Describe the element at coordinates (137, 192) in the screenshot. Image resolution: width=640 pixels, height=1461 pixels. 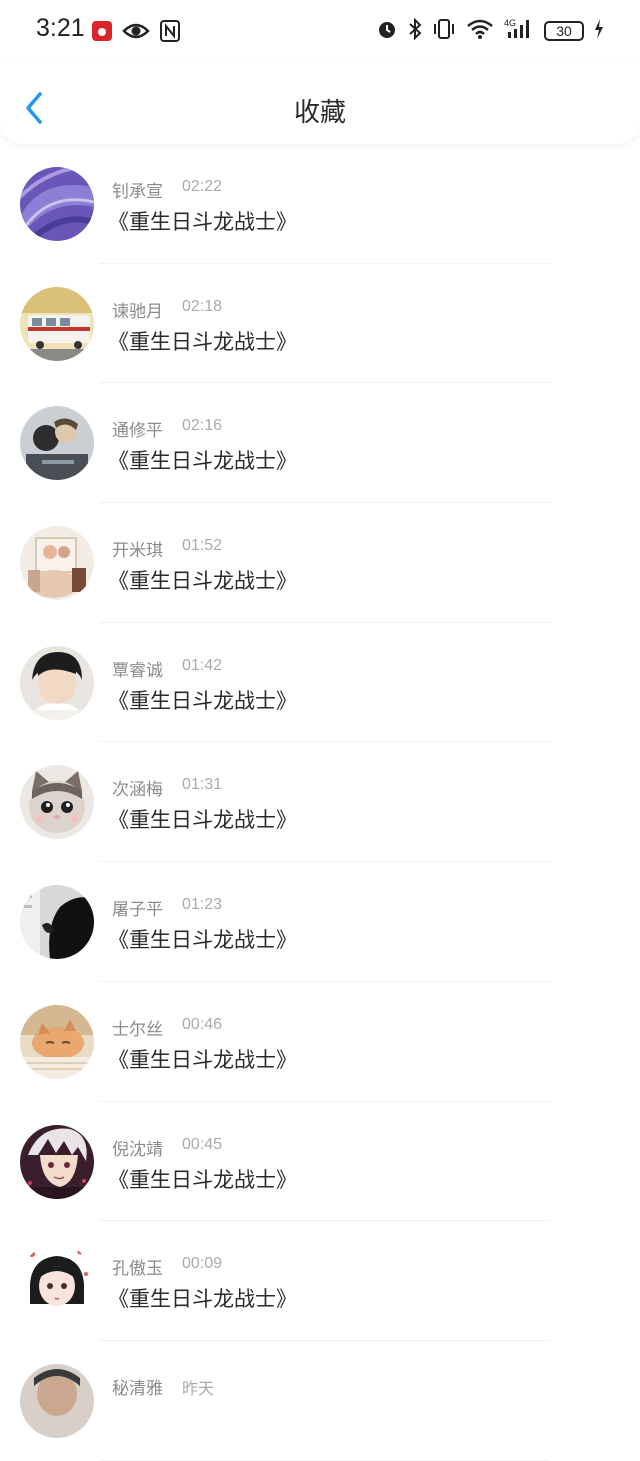
I see `item-name: 钊承宣` at that location.